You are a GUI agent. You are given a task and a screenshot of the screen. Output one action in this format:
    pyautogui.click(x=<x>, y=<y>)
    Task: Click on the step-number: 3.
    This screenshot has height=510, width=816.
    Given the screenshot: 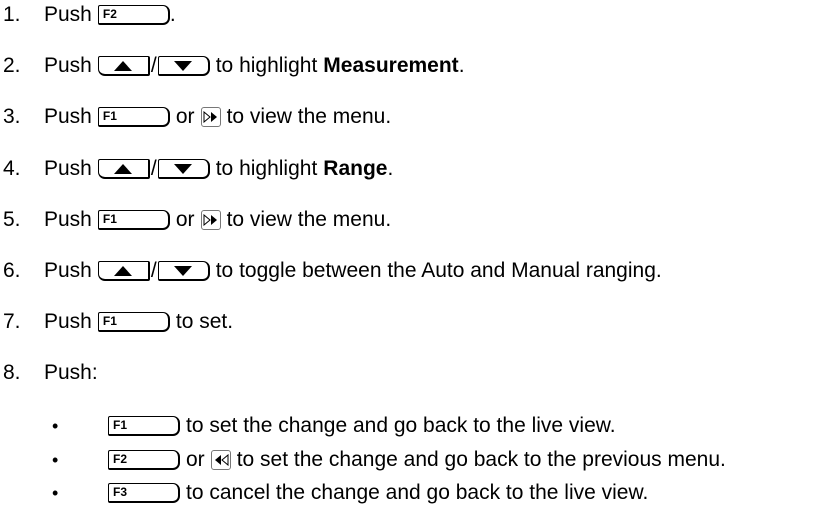 What is the action you would take?
    pyautogui.click(x=12, y=116)
    